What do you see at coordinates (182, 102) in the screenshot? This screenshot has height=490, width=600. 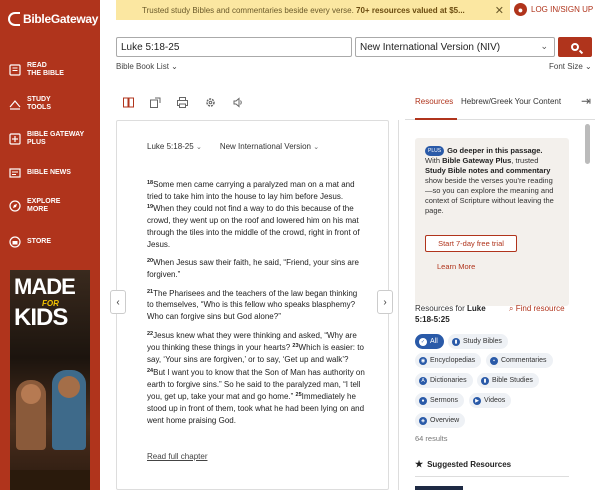 I see `print-icon` at bounding box center [182, 102].